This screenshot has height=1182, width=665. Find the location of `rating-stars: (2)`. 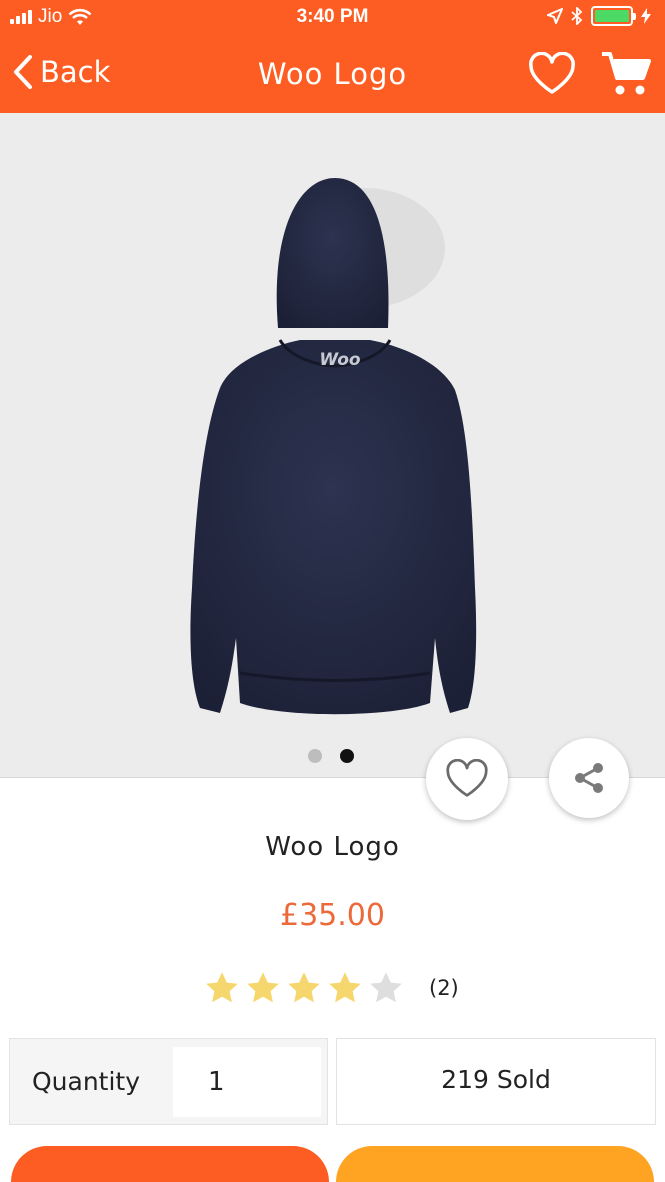

rating-stars: (2) is located at coordinates (331, 988).